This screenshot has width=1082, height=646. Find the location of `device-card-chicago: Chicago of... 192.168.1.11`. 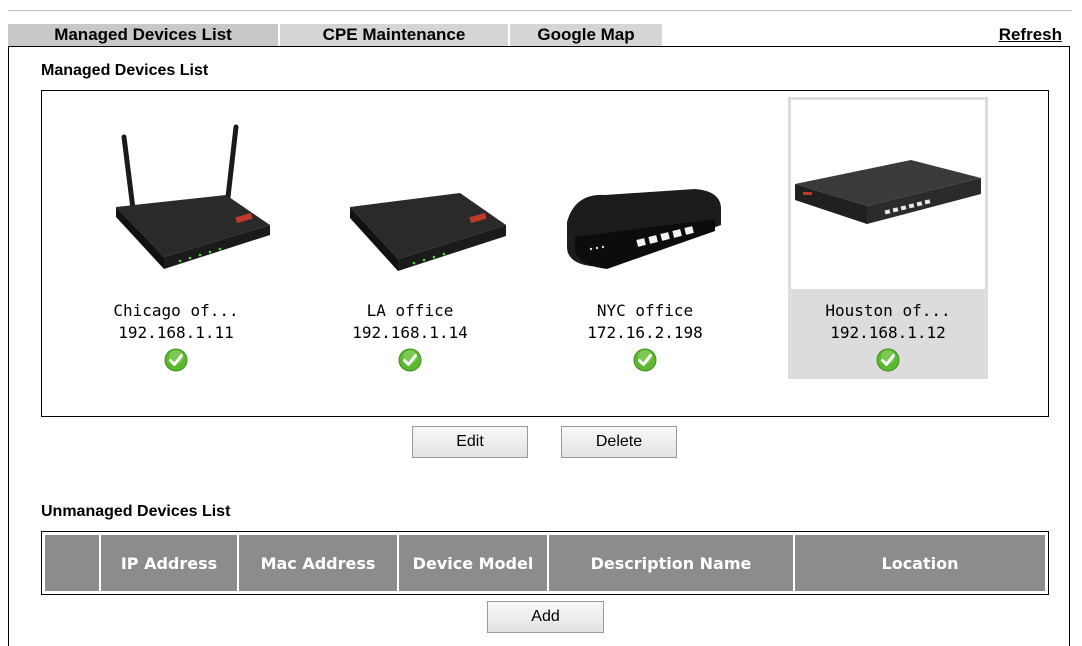

device-card-chicago: Chicago of... 192.168.1.11 is located at coordinates (176, 238).